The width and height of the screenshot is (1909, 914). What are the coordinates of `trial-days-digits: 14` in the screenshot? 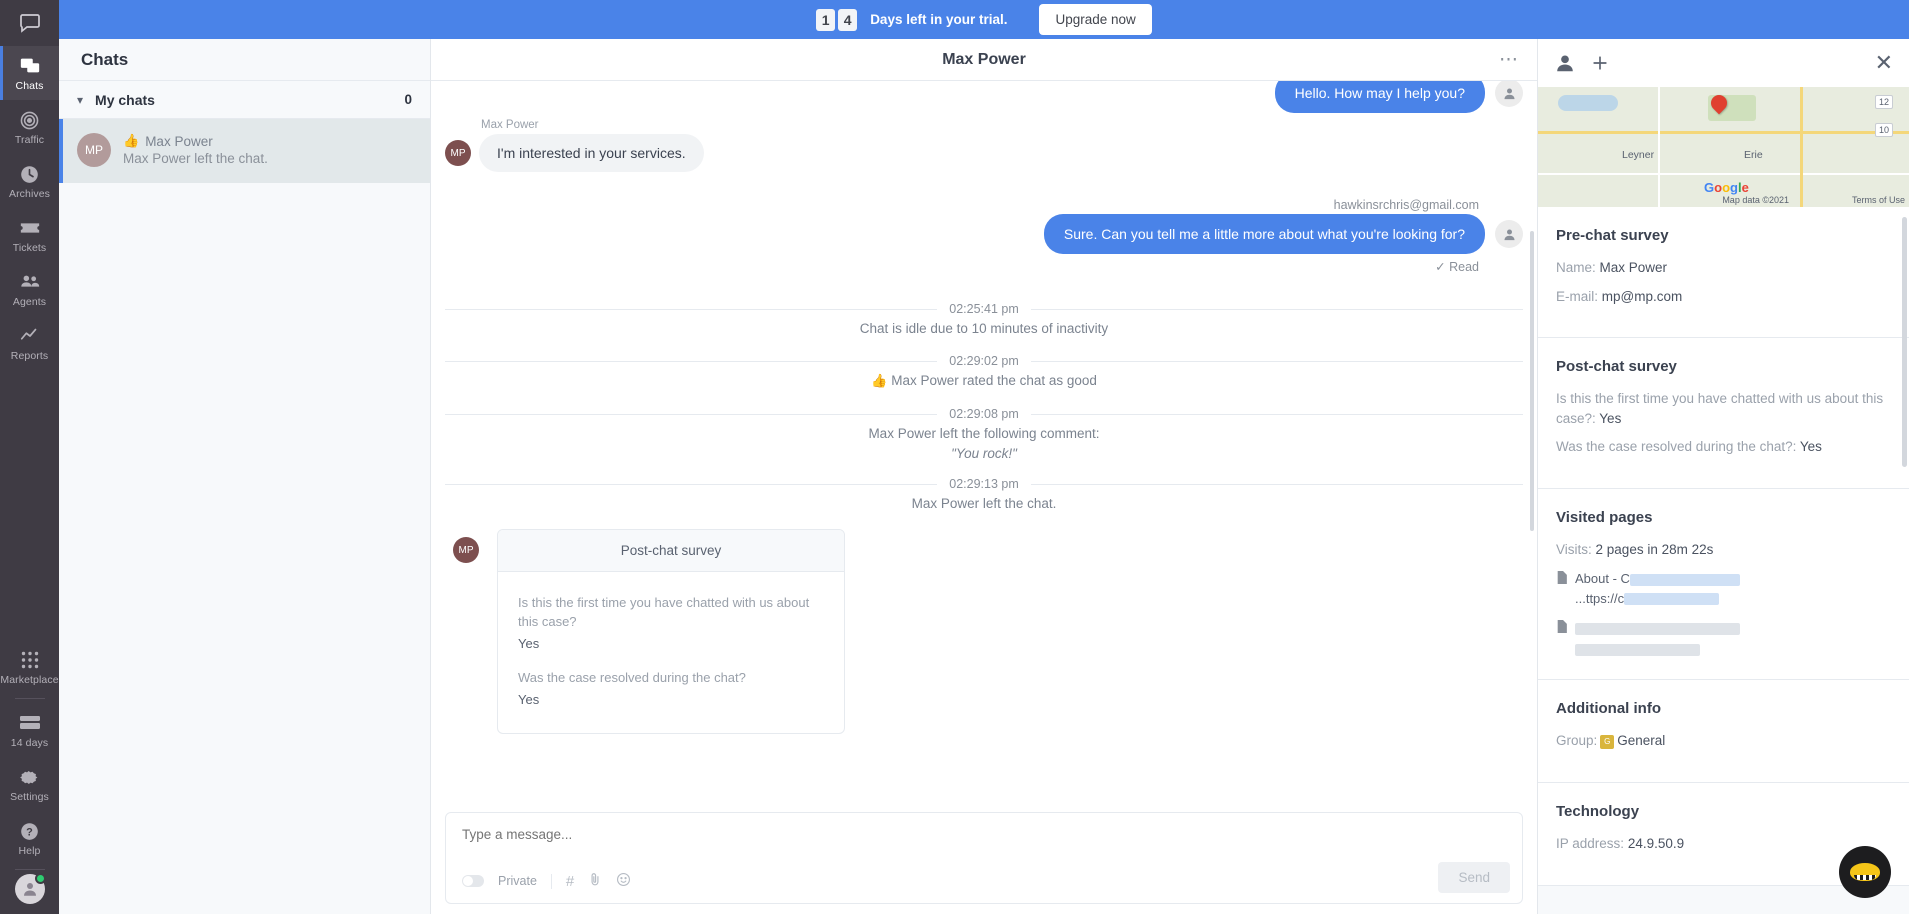 It's located at (838, 19).